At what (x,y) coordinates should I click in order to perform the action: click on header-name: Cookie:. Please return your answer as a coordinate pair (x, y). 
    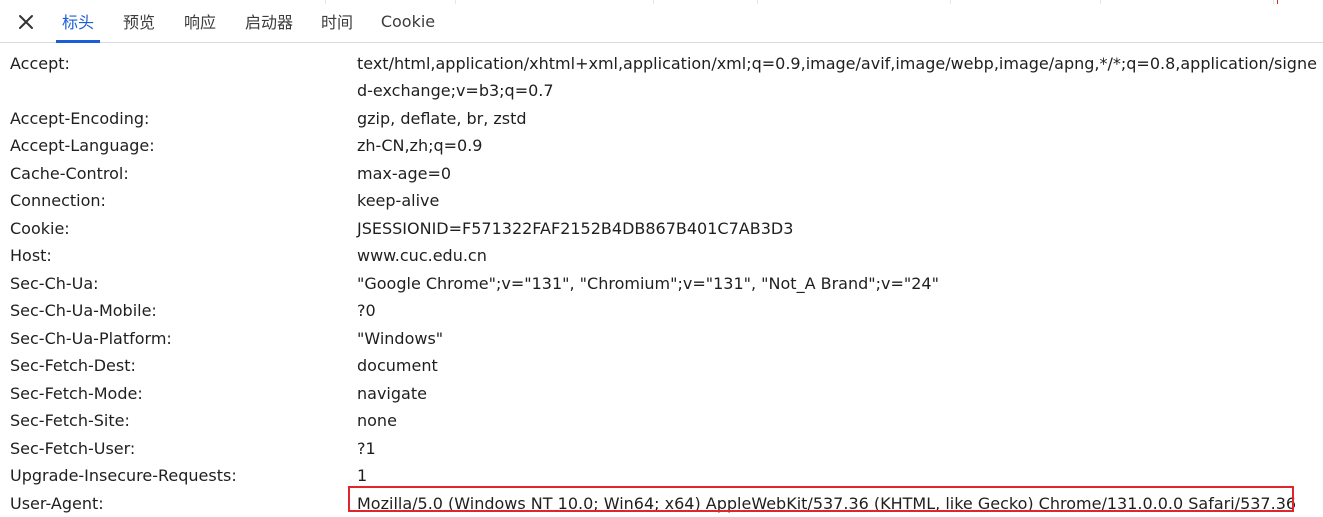
    Looking at the image, I should click on (40, 228).